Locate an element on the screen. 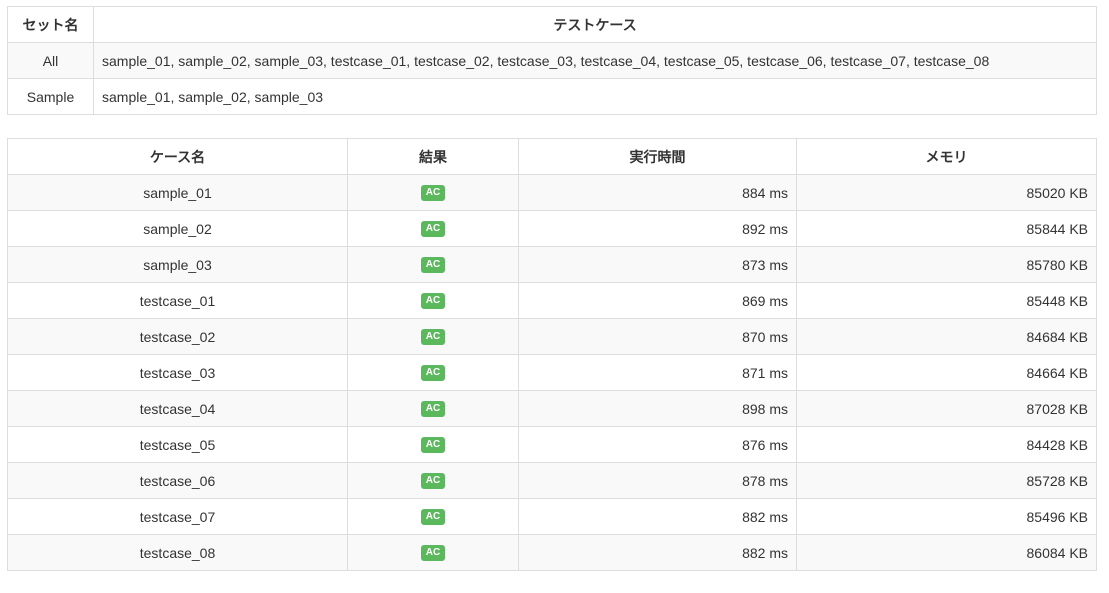  memory-usage: 85780 KB is located at coordinates (946, 264).